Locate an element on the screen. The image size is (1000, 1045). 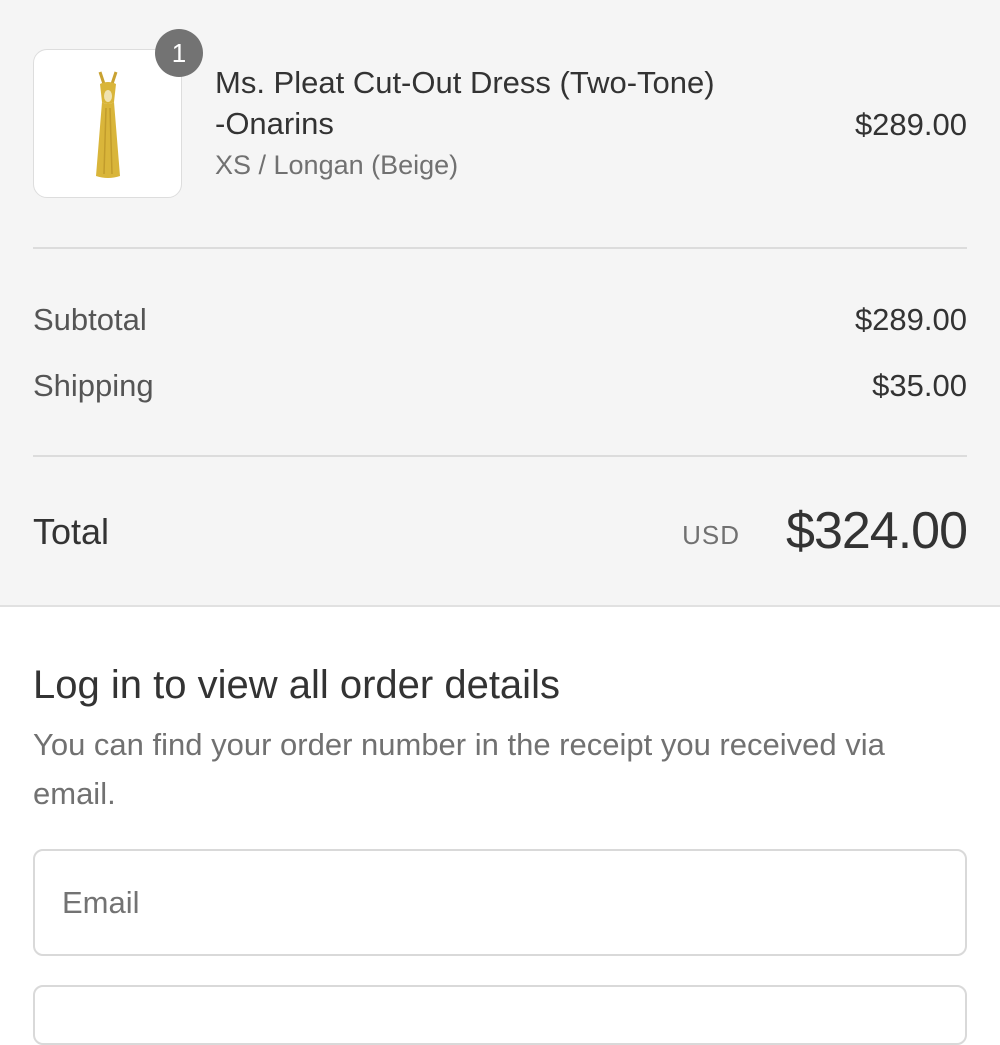
currency-code: USD is located at coordinates (711, 535).